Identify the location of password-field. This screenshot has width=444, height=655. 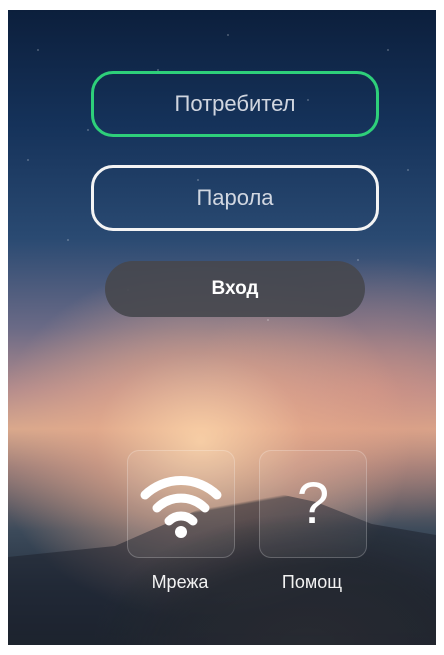
(235, 198).